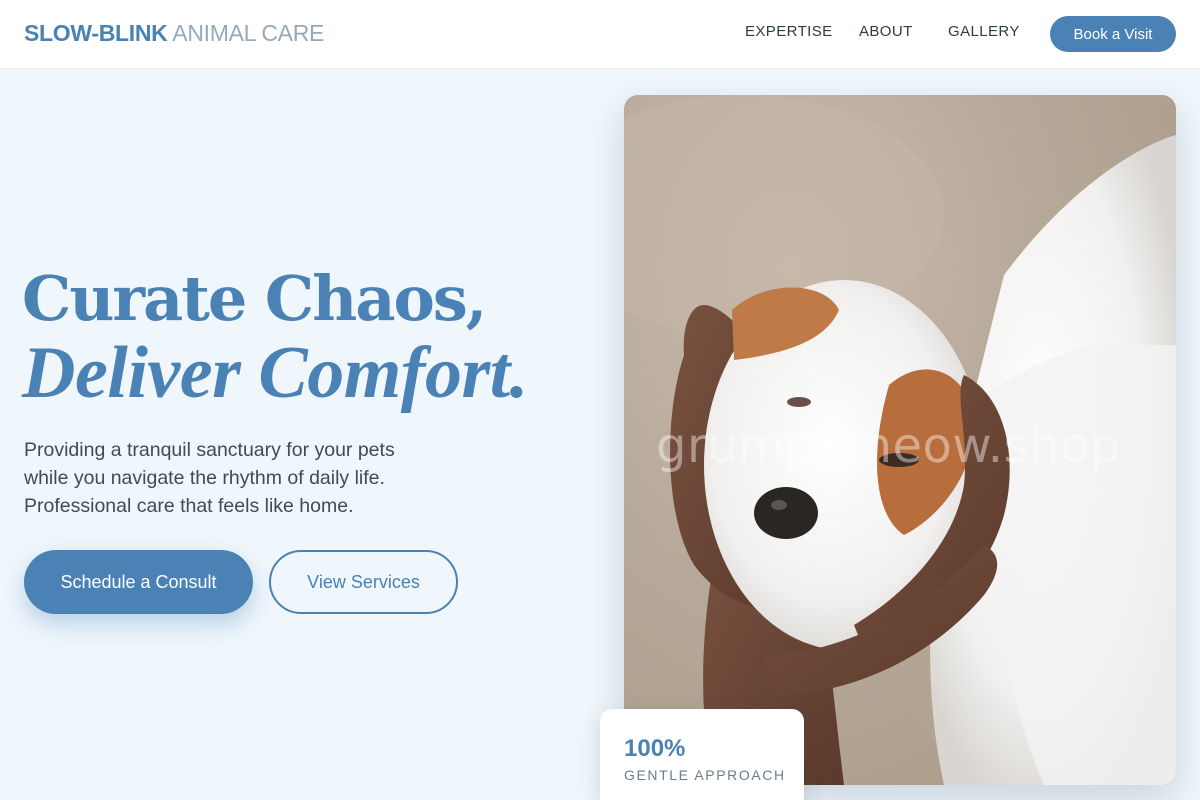  What do you see at coordinates (189, 506) in the screenshot?
I see `subtitle-line: Professional care that feels like home.` at bounding box center [189, 506].